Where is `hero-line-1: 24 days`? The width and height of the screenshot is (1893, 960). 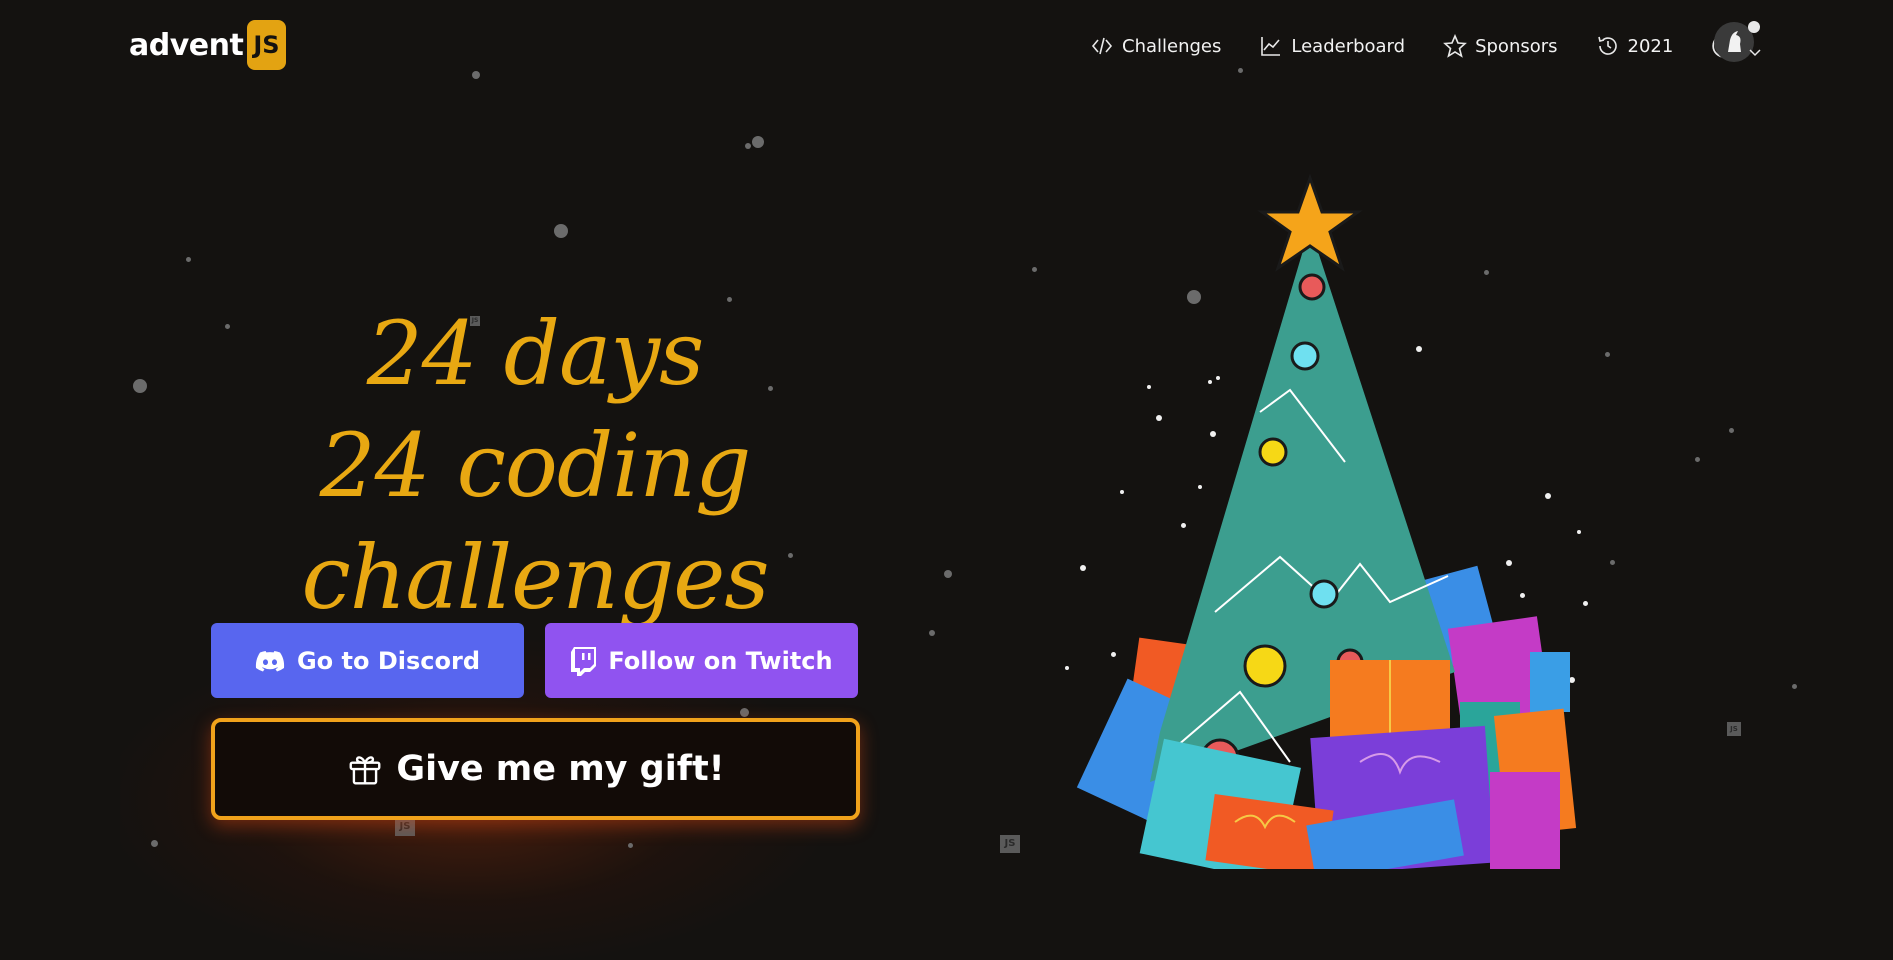 hero-line-1: 24 days is located at coordinates (535, 353).